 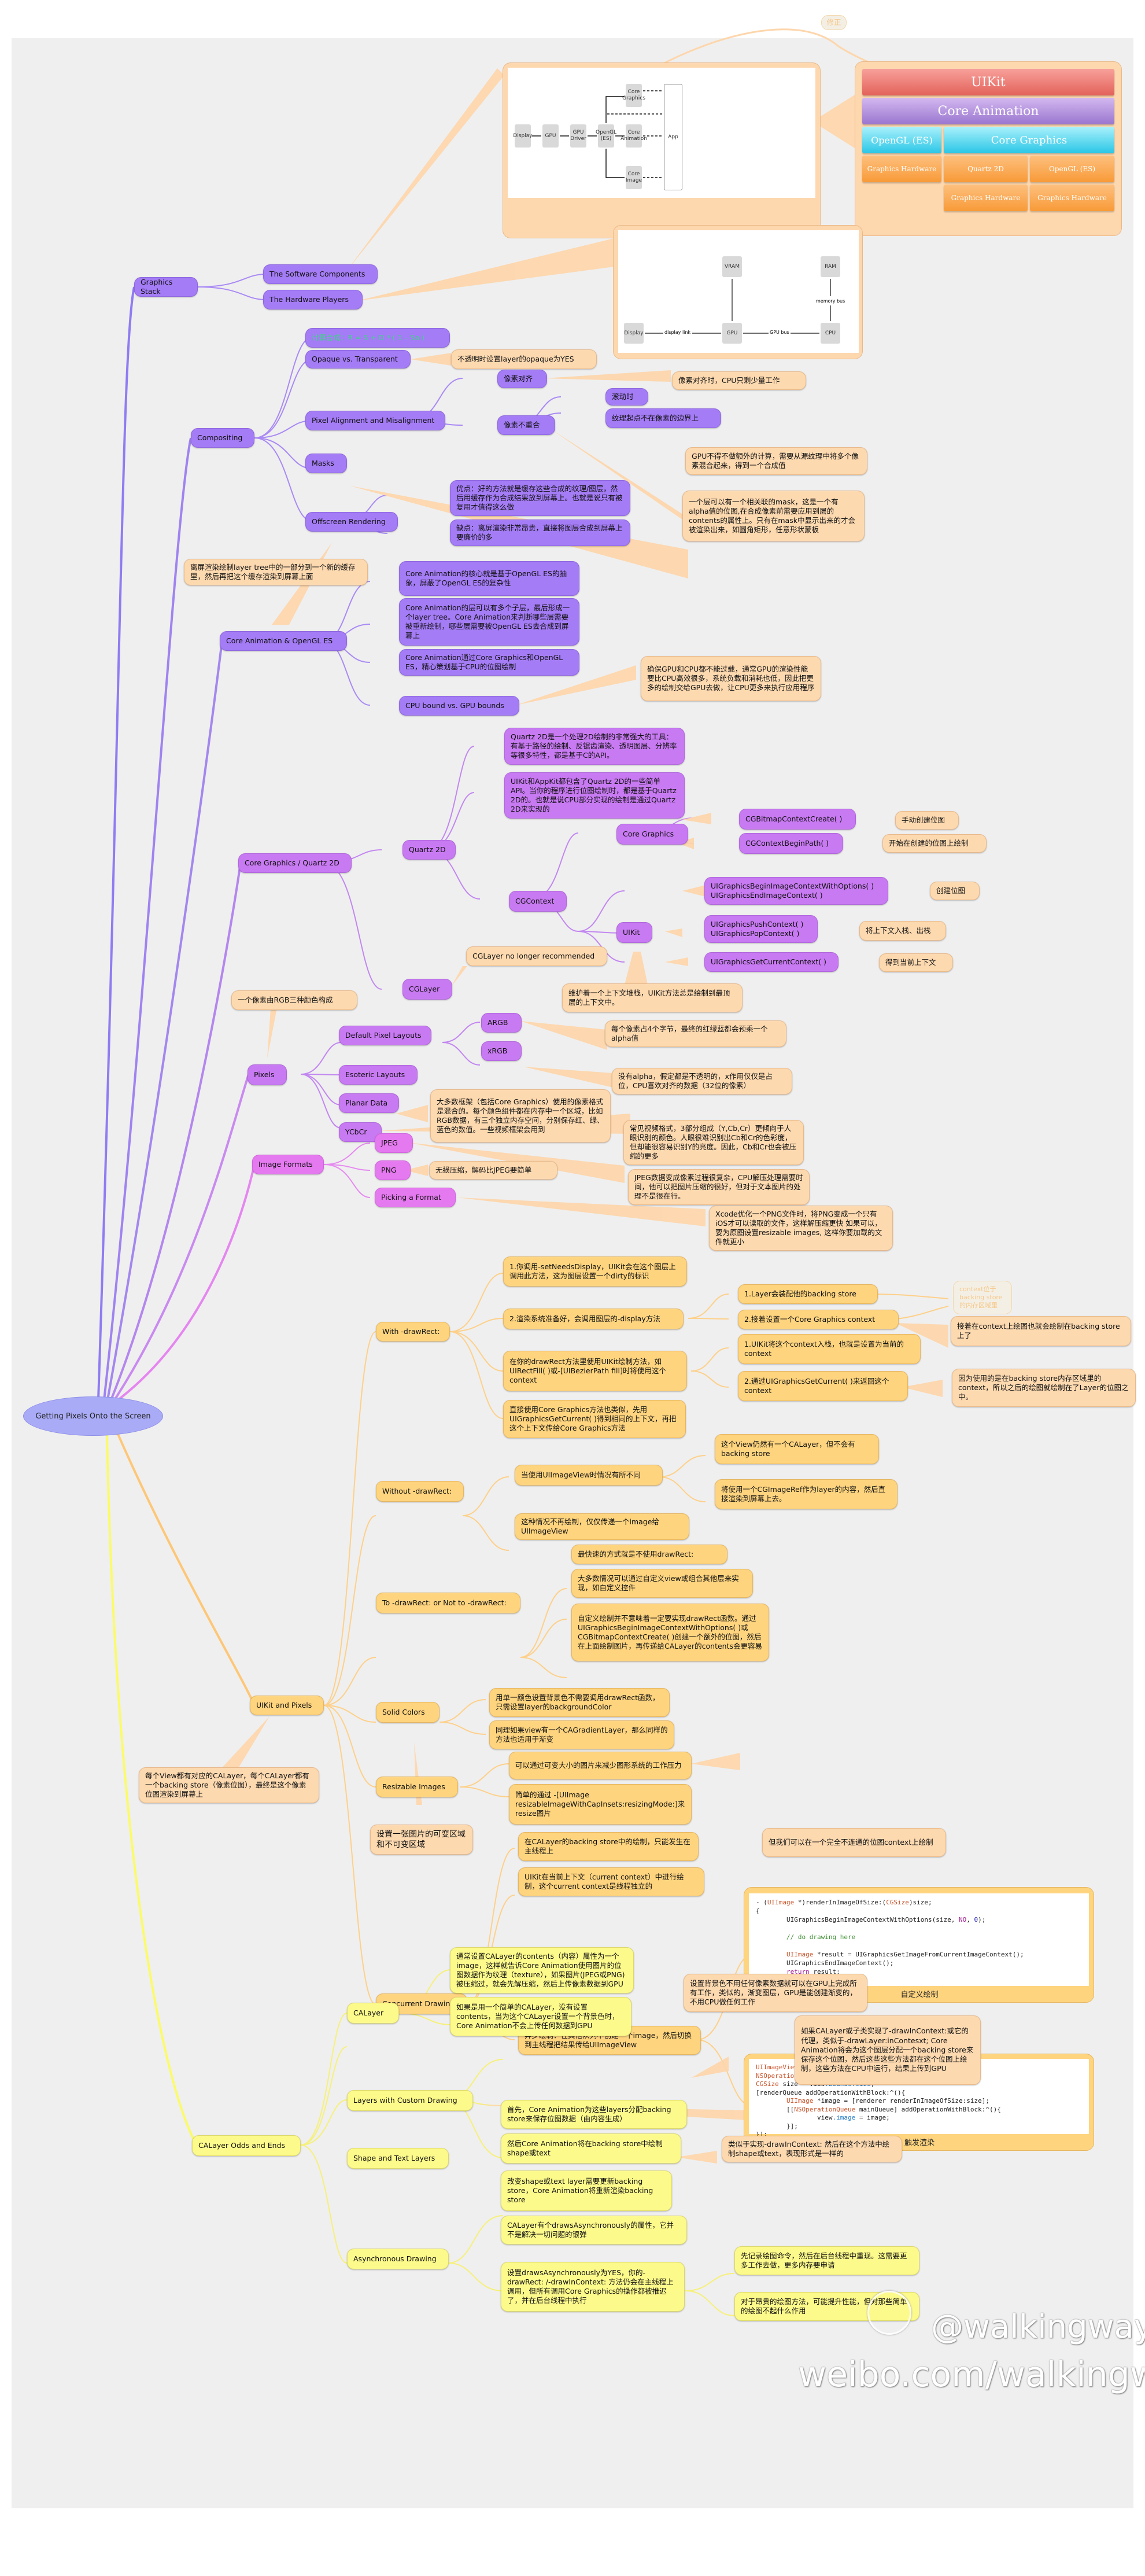 What do you see at coordinates (501, 1051) in the screenshot?
I see `node-xrgb: xRGB` at bounding box center [501, 1051].